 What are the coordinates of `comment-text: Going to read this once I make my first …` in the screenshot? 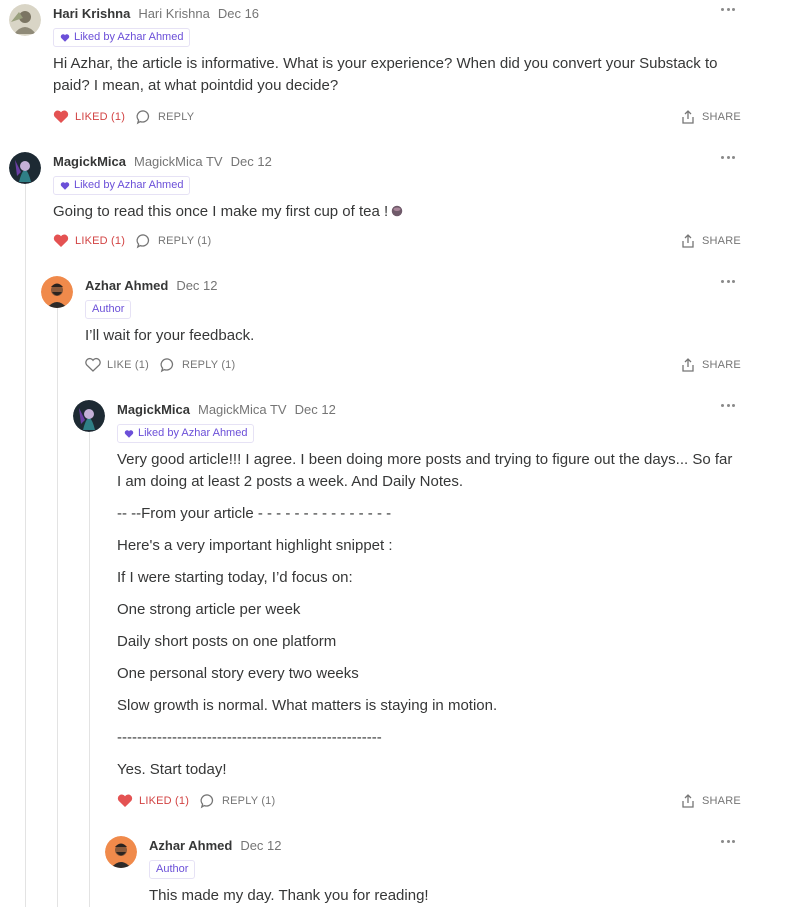 It's located at (393, 212).